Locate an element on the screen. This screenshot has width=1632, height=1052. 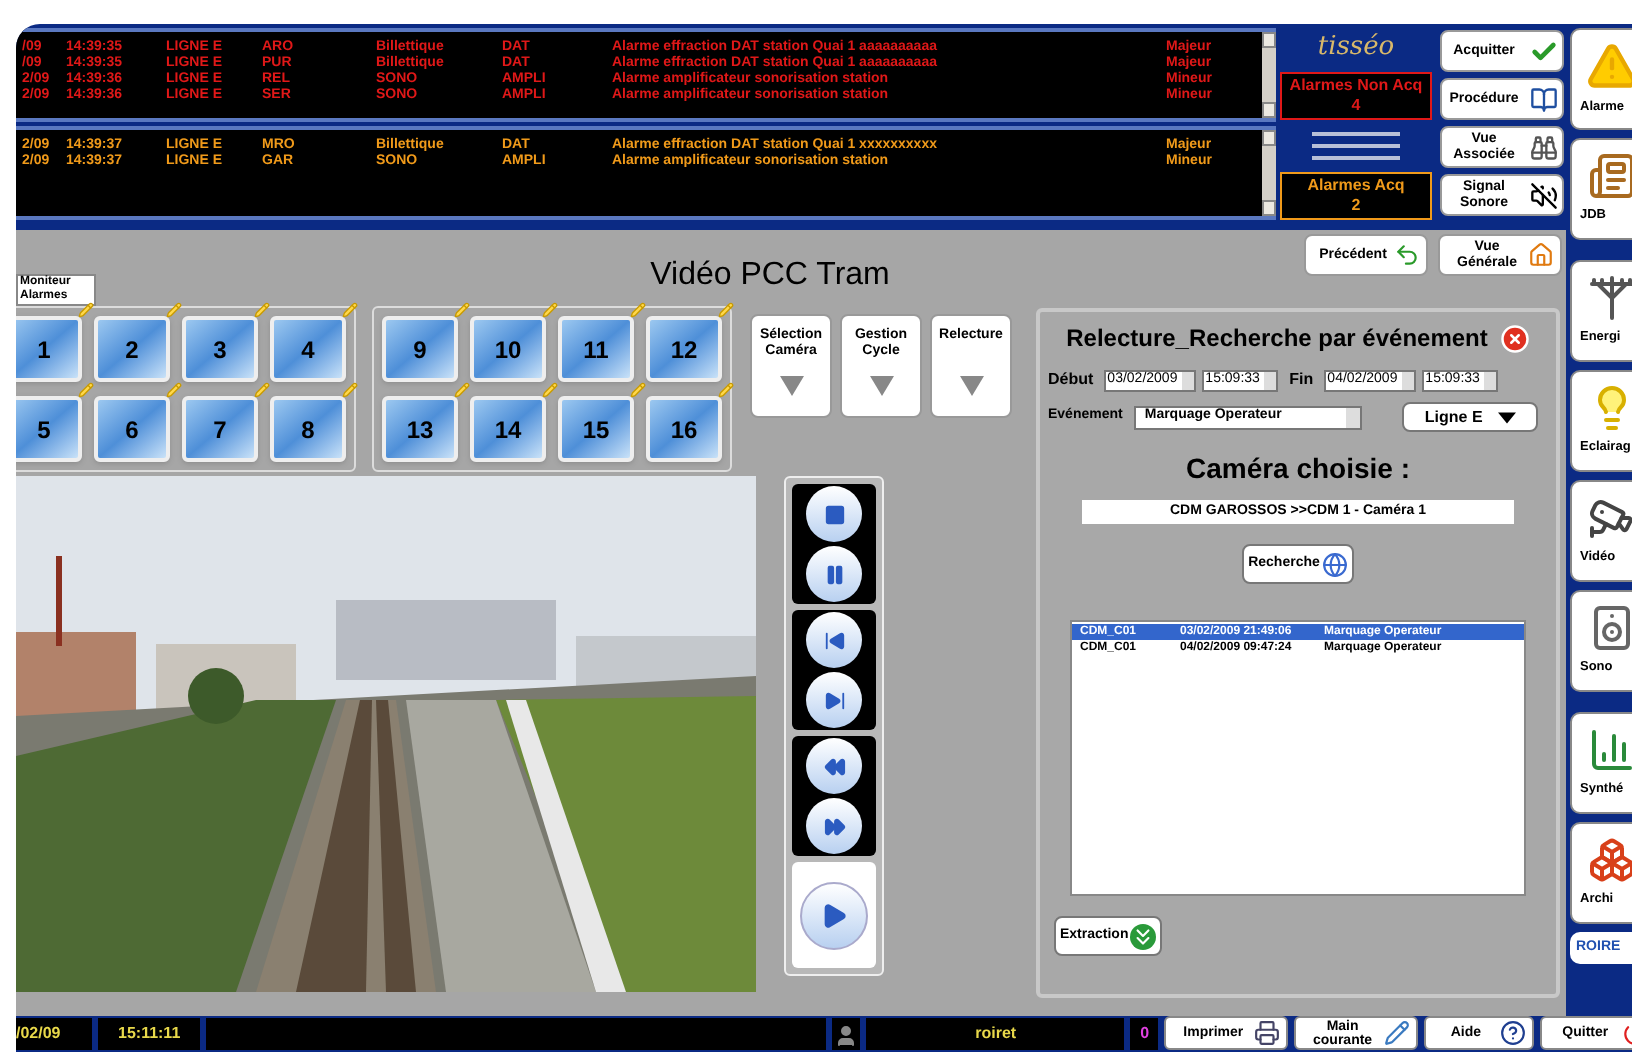
counter-value: 2 is located at coordinates (1356, 206).